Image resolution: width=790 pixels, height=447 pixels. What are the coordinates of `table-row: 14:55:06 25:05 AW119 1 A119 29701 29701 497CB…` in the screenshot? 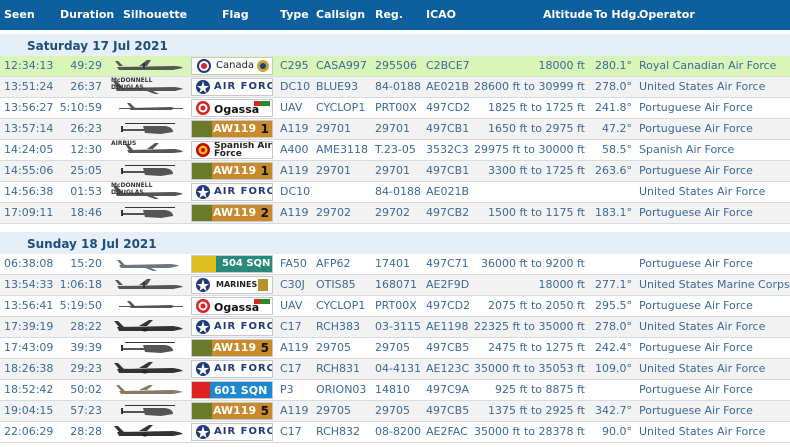 It's located at (395, 171).